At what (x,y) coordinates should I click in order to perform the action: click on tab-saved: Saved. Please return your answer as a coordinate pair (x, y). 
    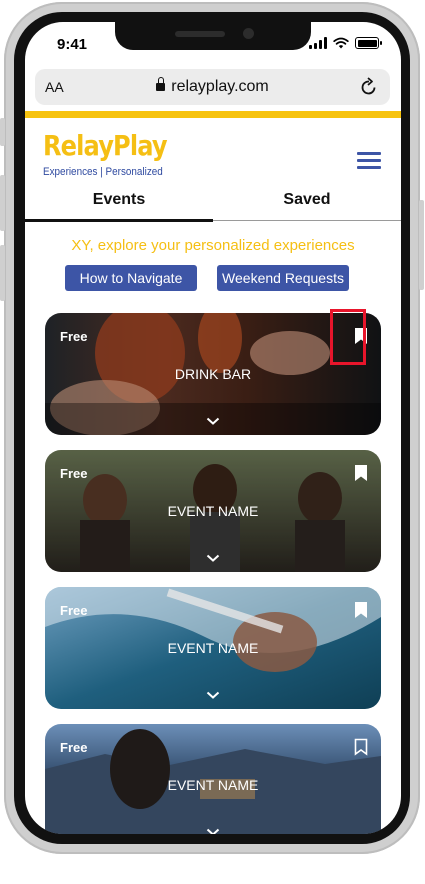
    Looking at the image, I should click on (307, 200).